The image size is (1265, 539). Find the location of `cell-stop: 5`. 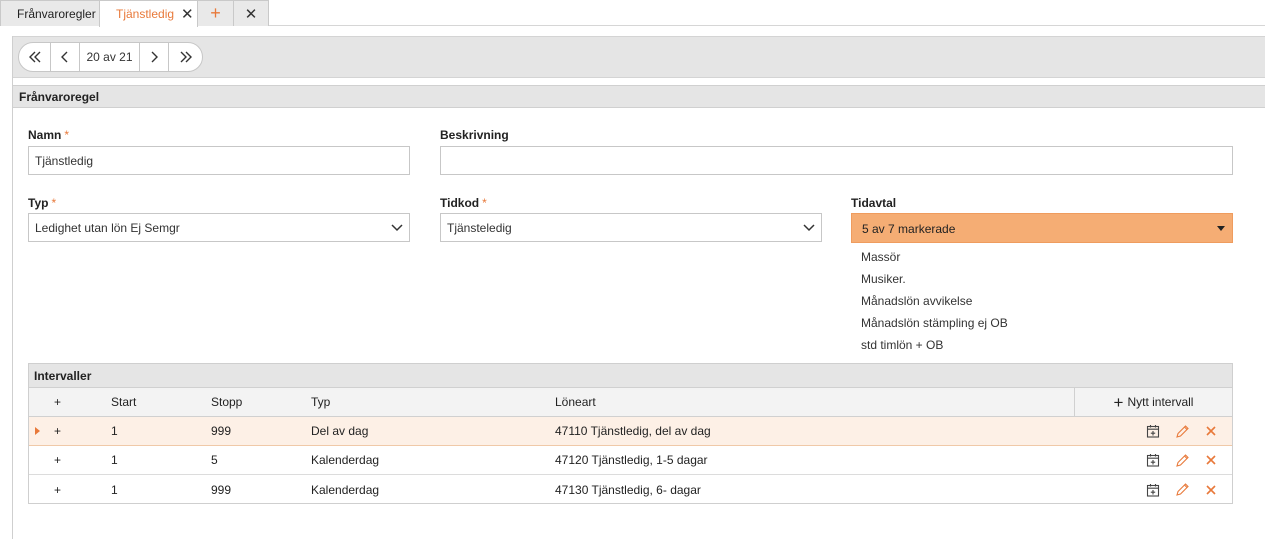

cell-stop: 5 is located at coordinates (214, 460).